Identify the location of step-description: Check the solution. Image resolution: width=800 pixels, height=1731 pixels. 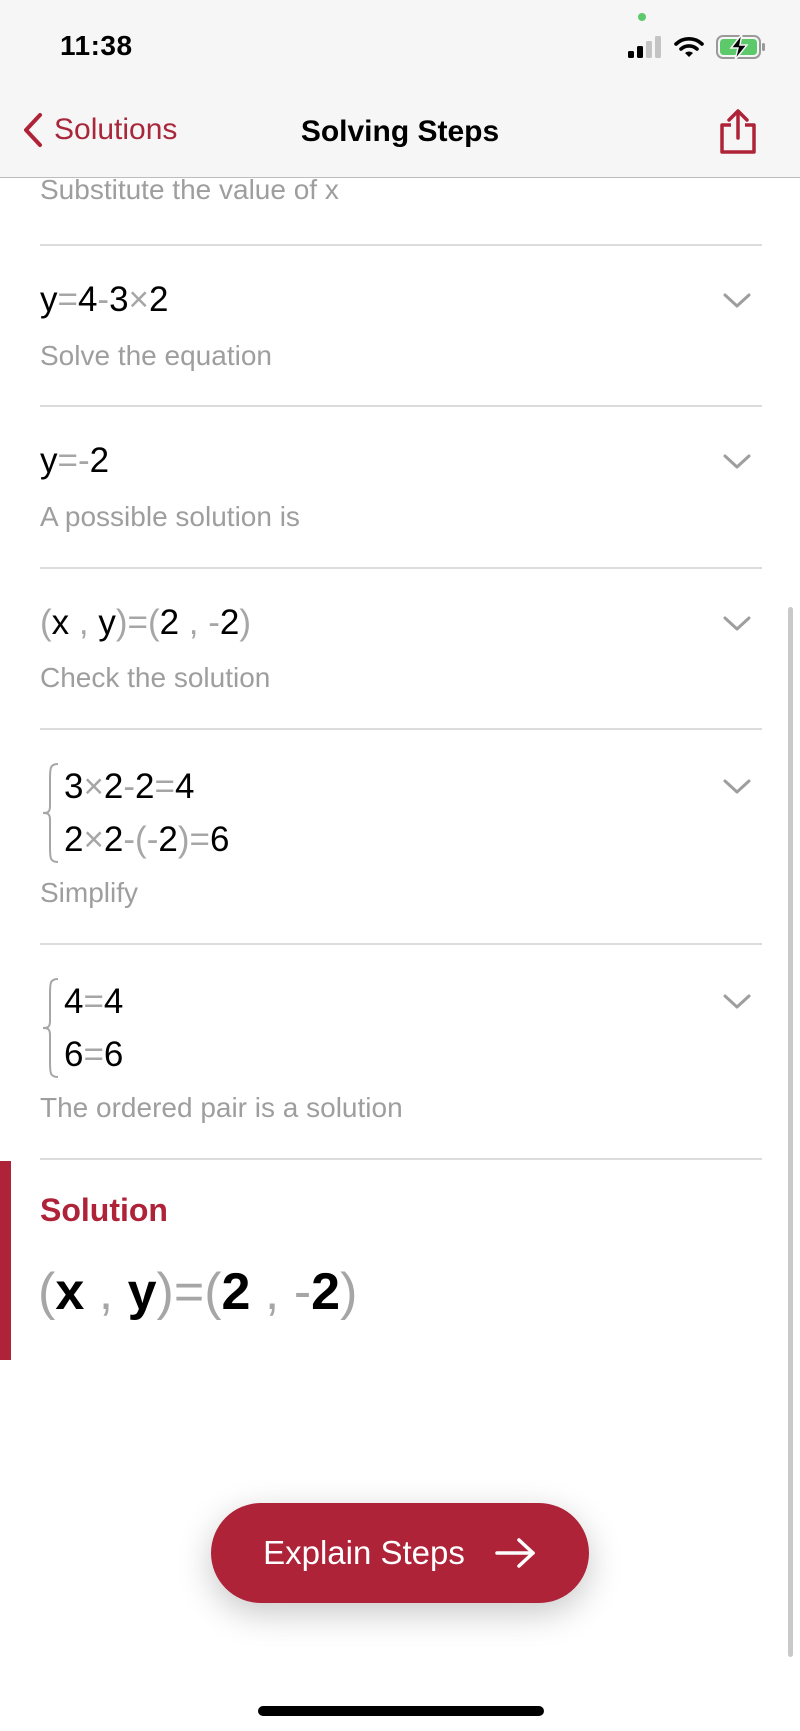
(155, 677).